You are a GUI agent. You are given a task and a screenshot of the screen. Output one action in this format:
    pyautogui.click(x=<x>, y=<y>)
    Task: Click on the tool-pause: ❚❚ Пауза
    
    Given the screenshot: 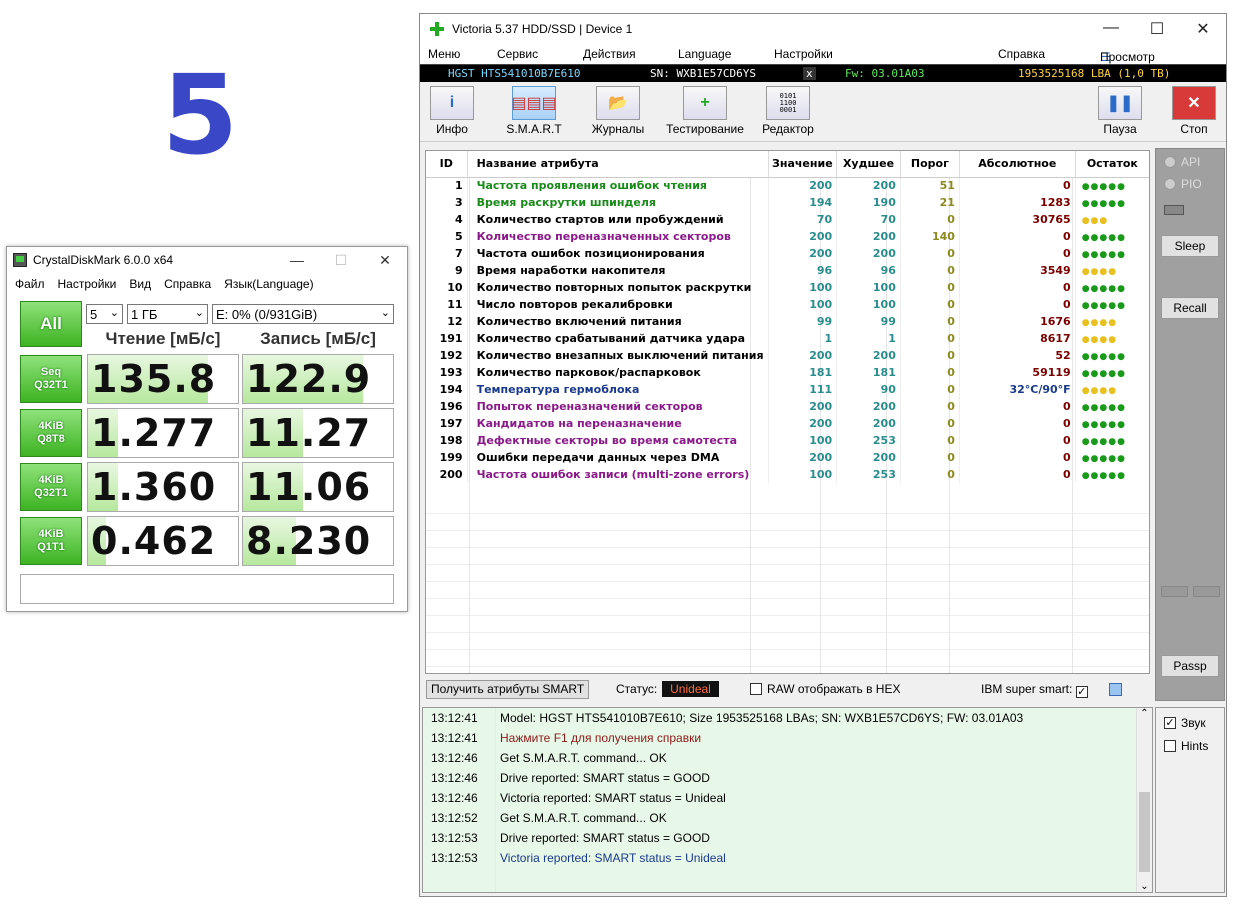 What is the action you would take?
    pyautogui.click(x=1120, y=111)
    